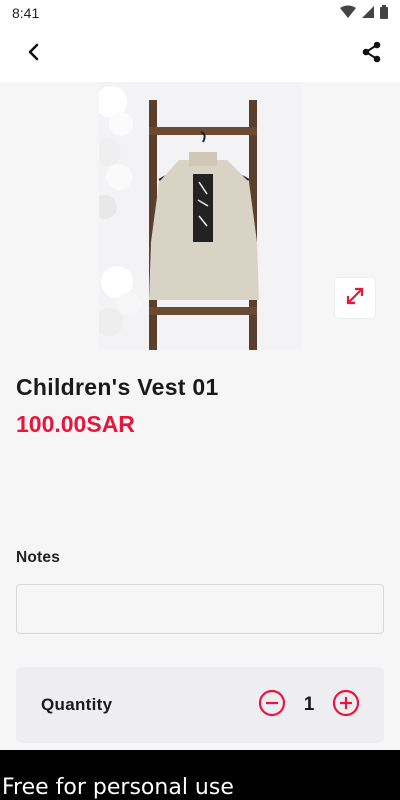 This screenshot has width=400, height=800. I want to click on watermark-text: Free for personal use, so click(118, 787).